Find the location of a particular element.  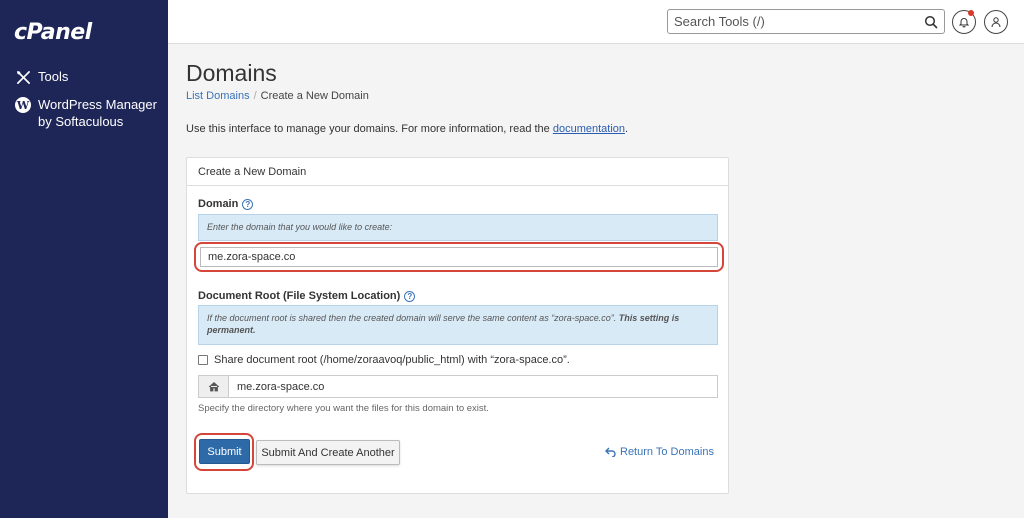

submit-button: Submit is located at coordinates (224, 451).